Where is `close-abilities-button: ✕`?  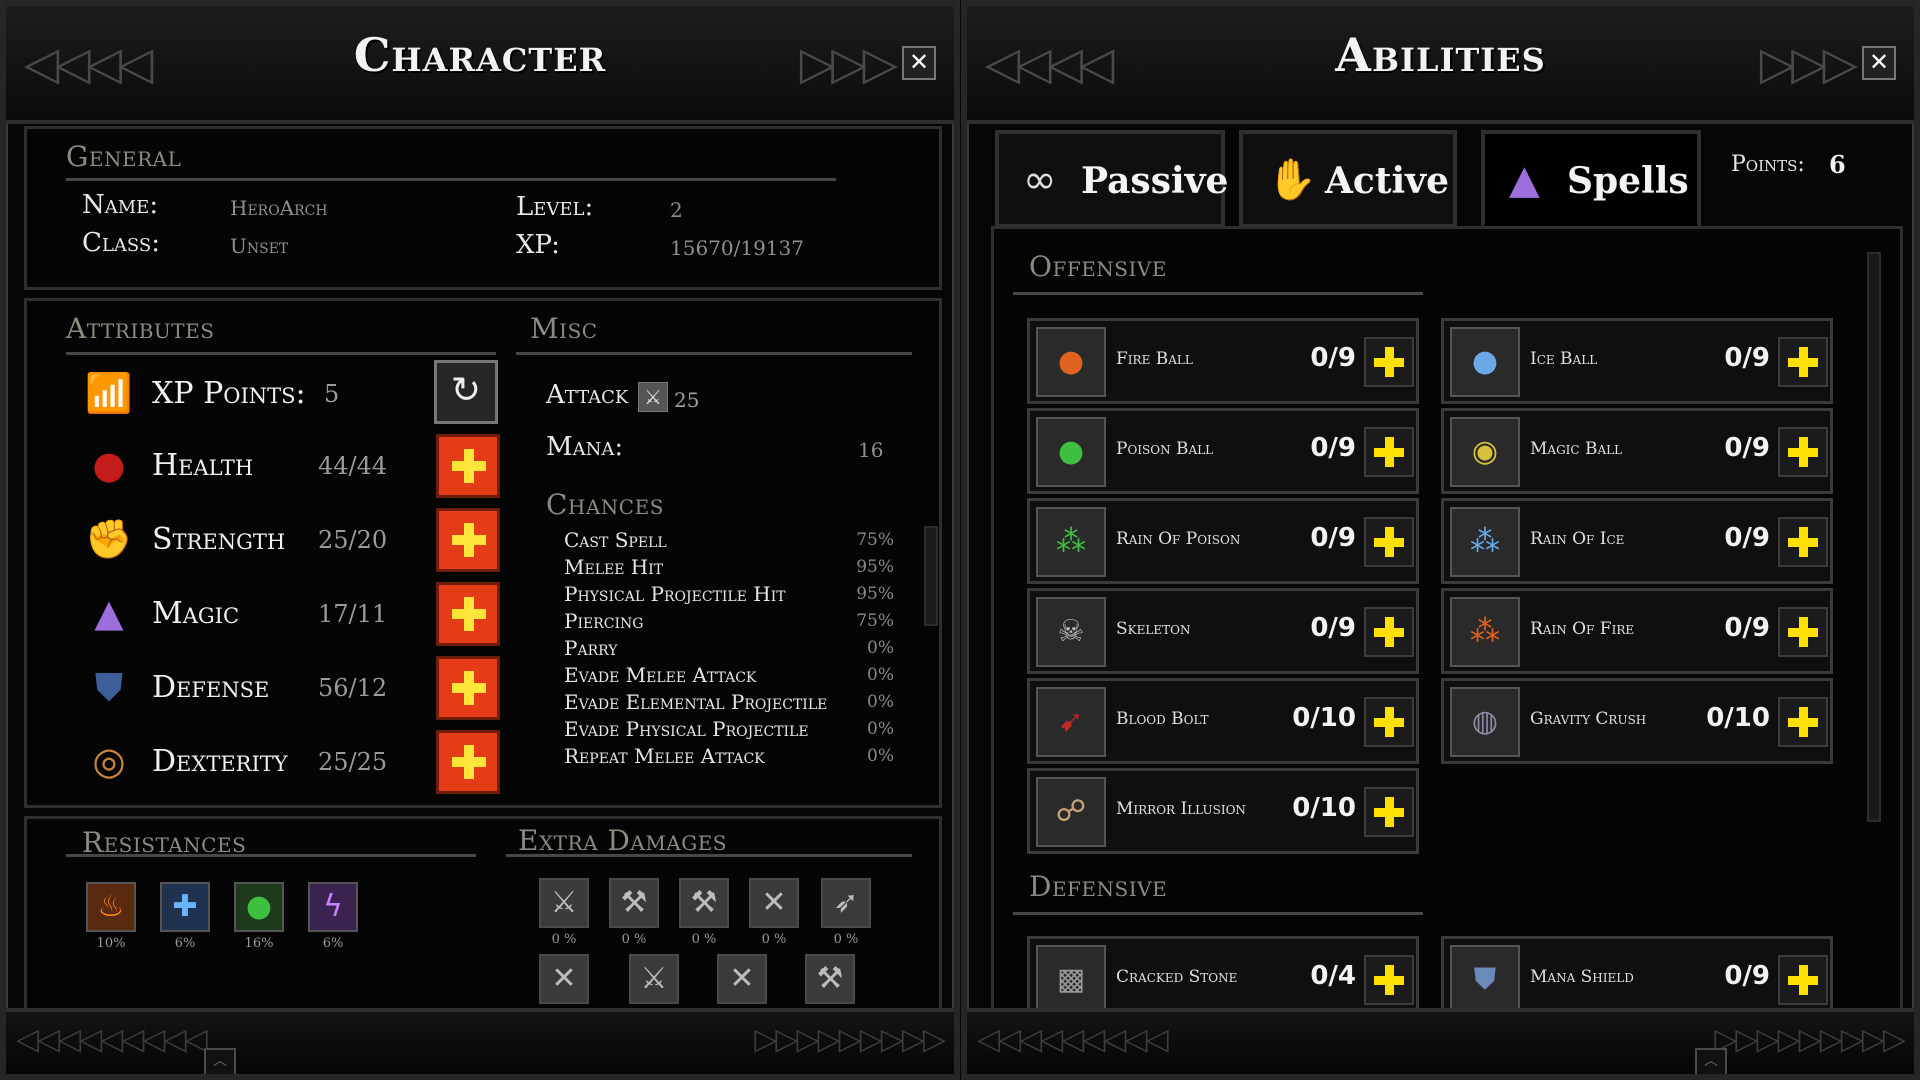
close-abilities-button: ✕ is located at coordinates (1879, 63).